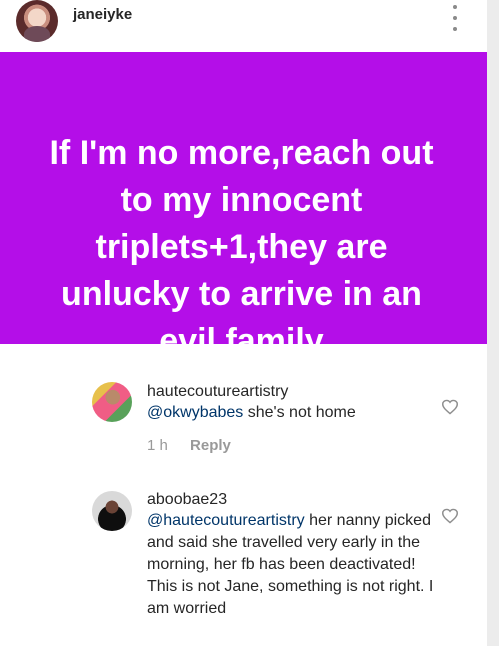 This screenshot has width=499, height=646. I want to click on comment-username: aboobae23, so click(291, 500).